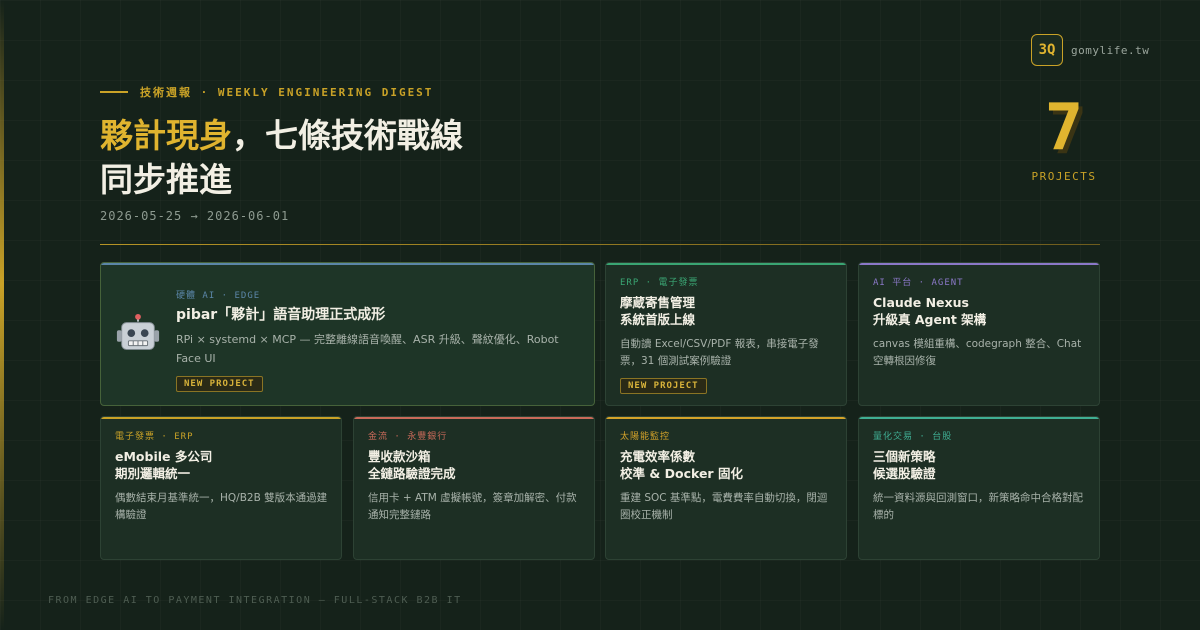 Image resolution: width=1200 pixels, height=630 pixels. Describe the element at coordinates (114, 92) in the screenshot. I see `eyebrow-line` at that location.